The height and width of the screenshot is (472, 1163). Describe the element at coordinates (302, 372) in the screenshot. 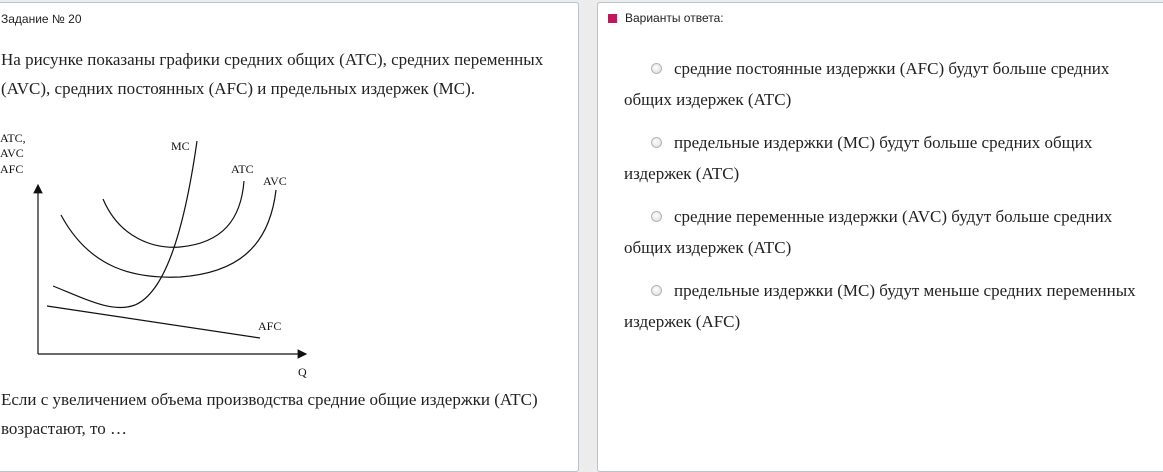

I see `x-axis-label: Q` at that location.